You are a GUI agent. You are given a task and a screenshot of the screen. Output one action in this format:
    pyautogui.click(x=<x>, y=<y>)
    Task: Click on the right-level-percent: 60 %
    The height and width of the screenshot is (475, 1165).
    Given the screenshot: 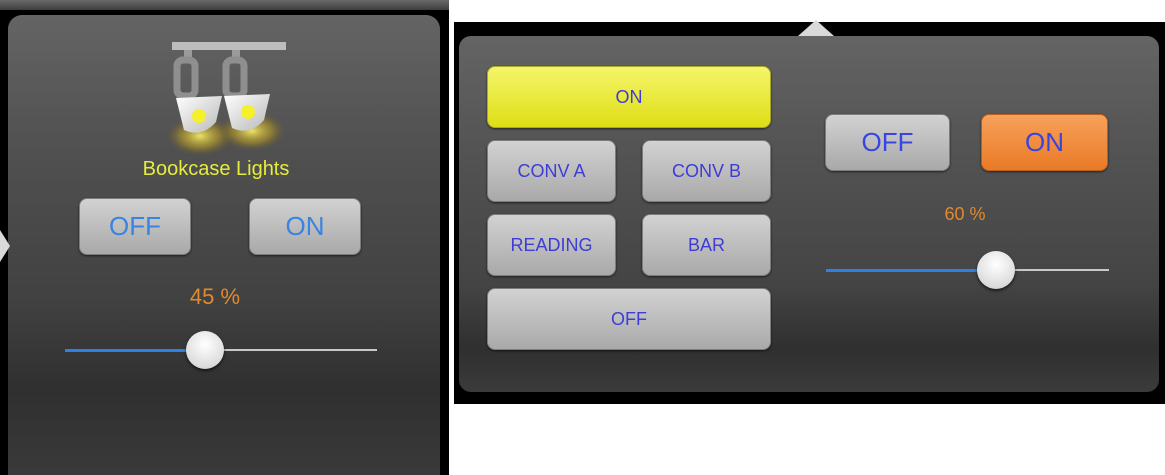 What is the action you would take?
    pyautogui.click(x=965, y=214)
    